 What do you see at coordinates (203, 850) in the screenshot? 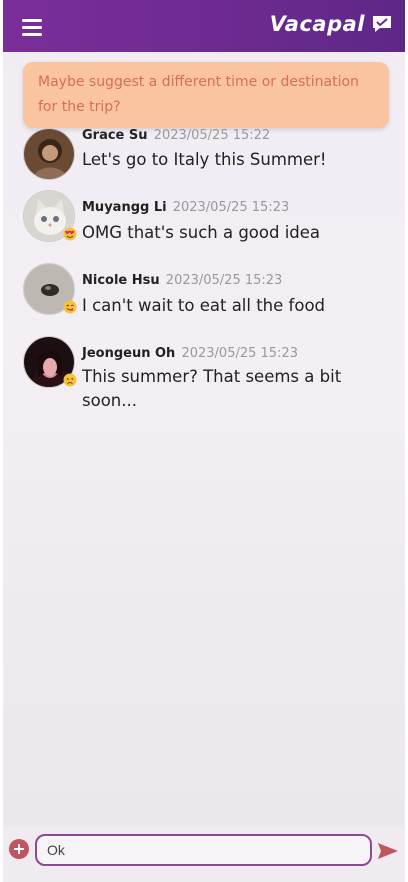
I see `message-input` at bounding box center [203, 850].